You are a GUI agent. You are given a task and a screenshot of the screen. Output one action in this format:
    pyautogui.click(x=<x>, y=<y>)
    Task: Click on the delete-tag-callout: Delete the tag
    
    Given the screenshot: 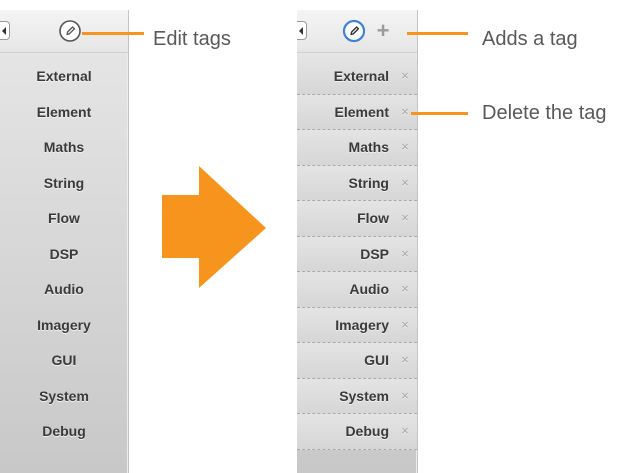 What is the action you would take?
    pyautogui.click(x=544, y=113)
    